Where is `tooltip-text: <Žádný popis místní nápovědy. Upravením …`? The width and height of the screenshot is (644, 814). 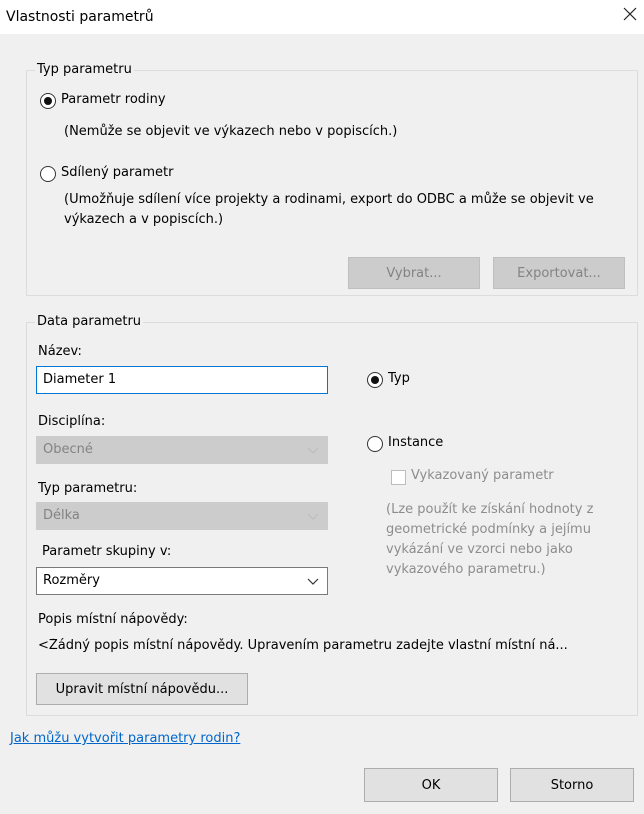 tooltip-text: <Žádný popis místní nápovědy. Upravením … is located at coordinates (303, 645).